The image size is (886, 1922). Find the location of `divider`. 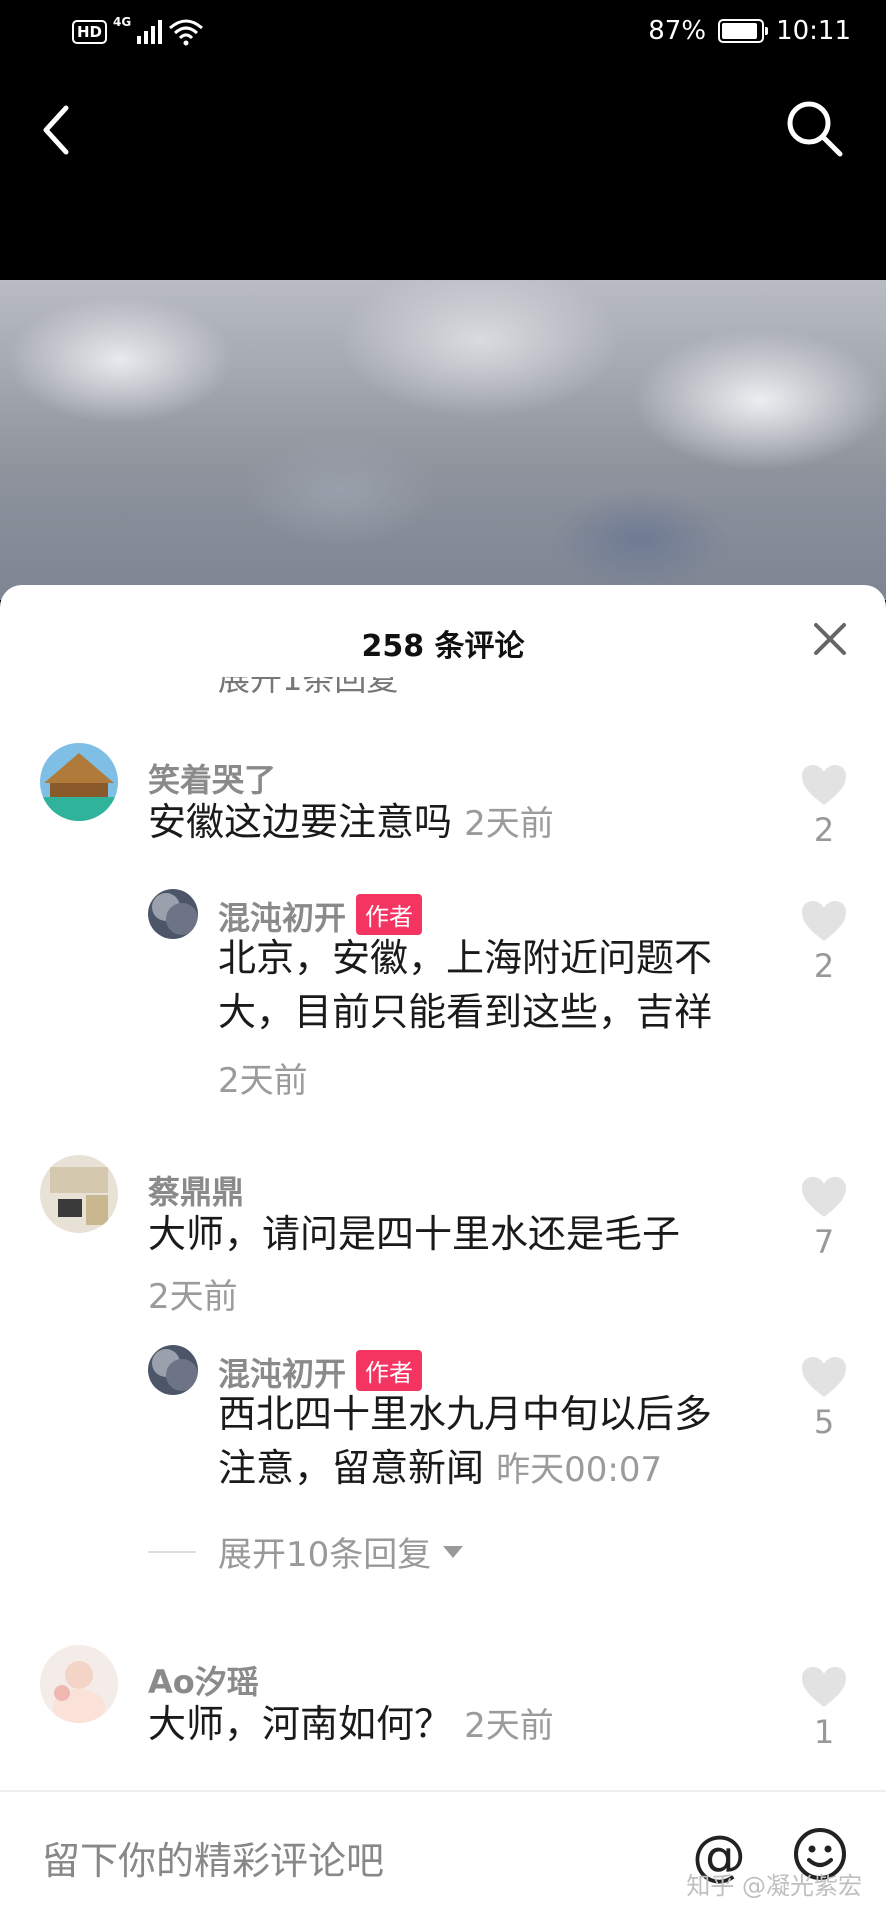

divider is located at coordinates (172, 1551).